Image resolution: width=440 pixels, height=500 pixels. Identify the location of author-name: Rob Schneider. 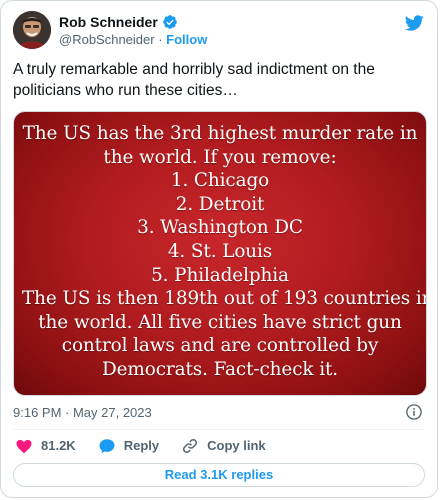
(108, 22).